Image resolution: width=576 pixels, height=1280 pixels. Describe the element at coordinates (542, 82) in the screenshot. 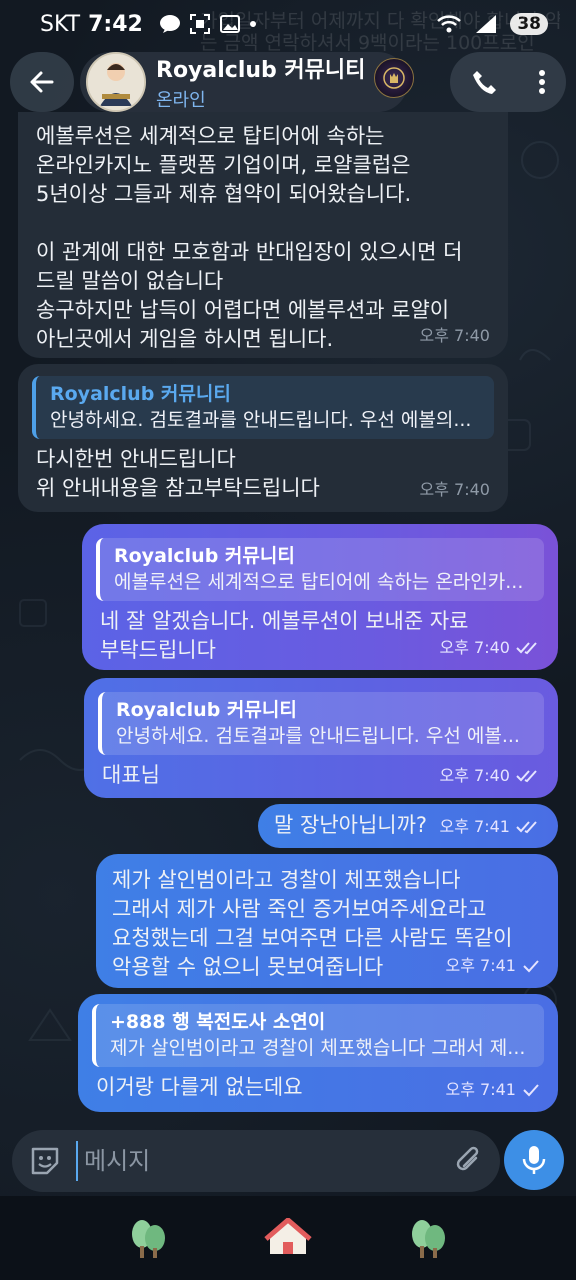

I see `more-vertical-icon` at that location.